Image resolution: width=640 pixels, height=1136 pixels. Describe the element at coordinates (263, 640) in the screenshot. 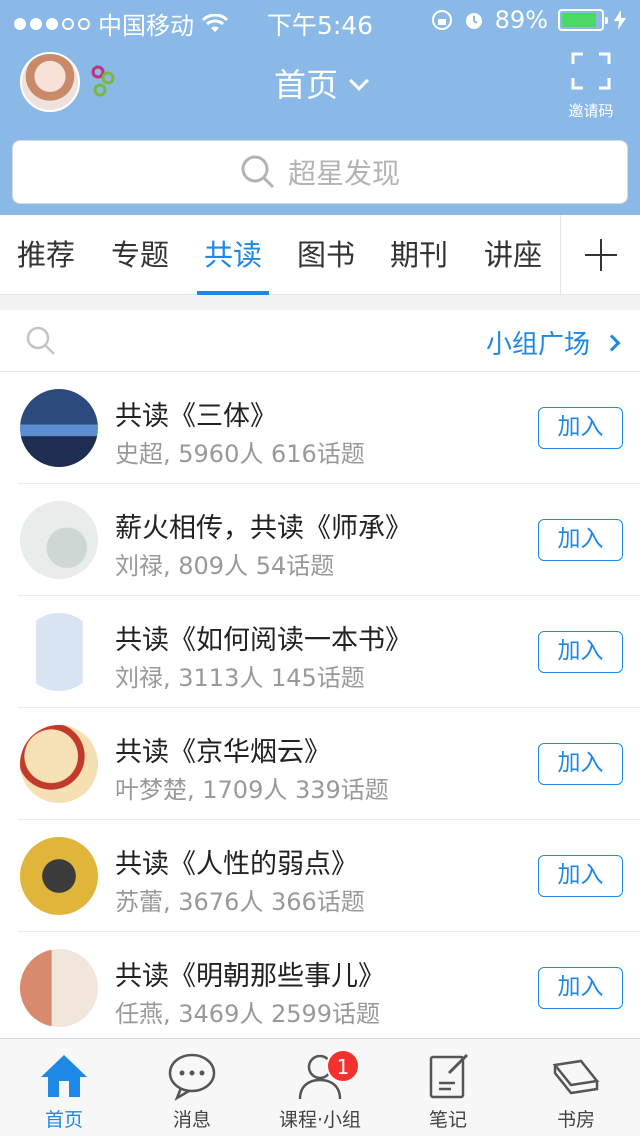

I see `group-title: 共读《如何阅读一本书》` at that location.